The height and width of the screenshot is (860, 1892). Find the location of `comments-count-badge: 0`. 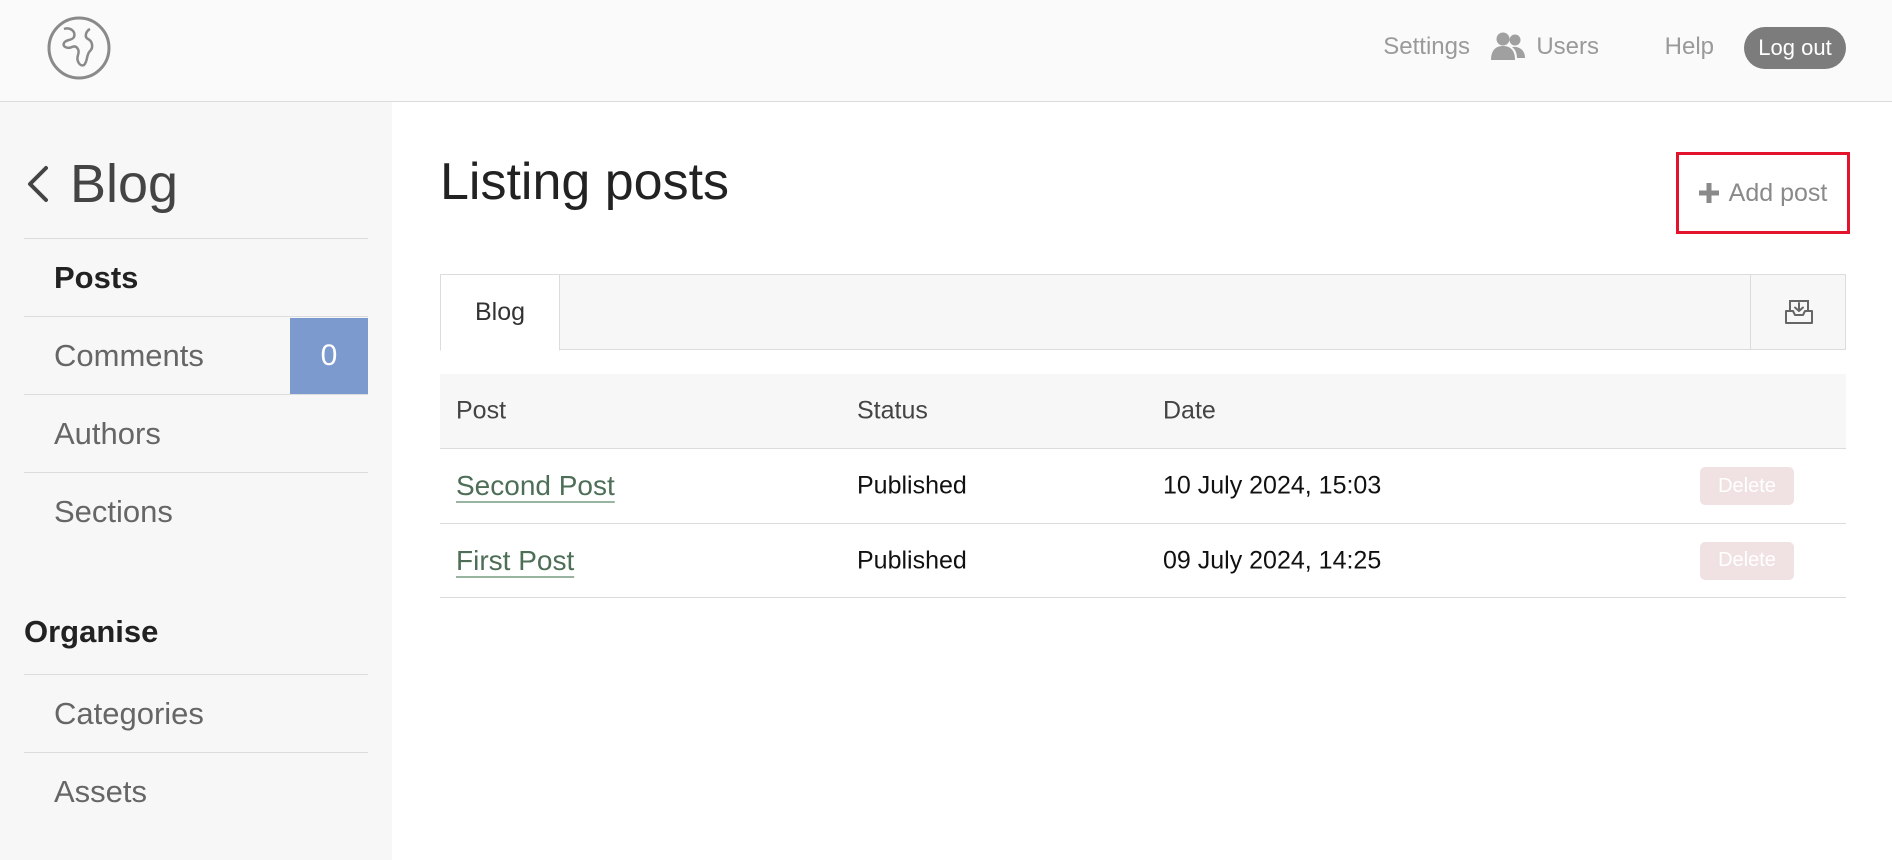

comments-count-badge: 0 is located at coordinates (329, 356).